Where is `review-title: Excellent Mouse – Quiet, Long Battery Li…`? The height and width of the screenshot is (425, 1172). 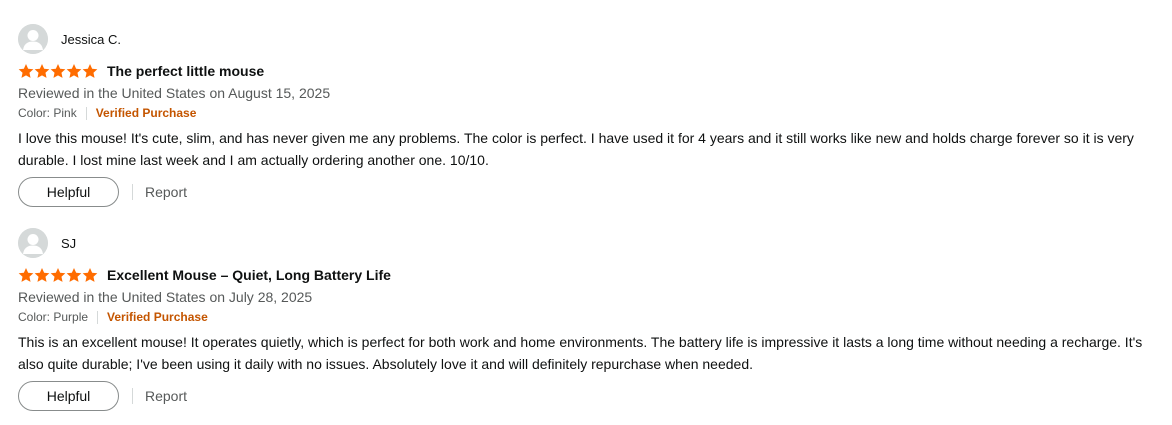 review-title: Excellent Mouse – Quiet, Long Battery Li… is located at coordinates (249, 275).